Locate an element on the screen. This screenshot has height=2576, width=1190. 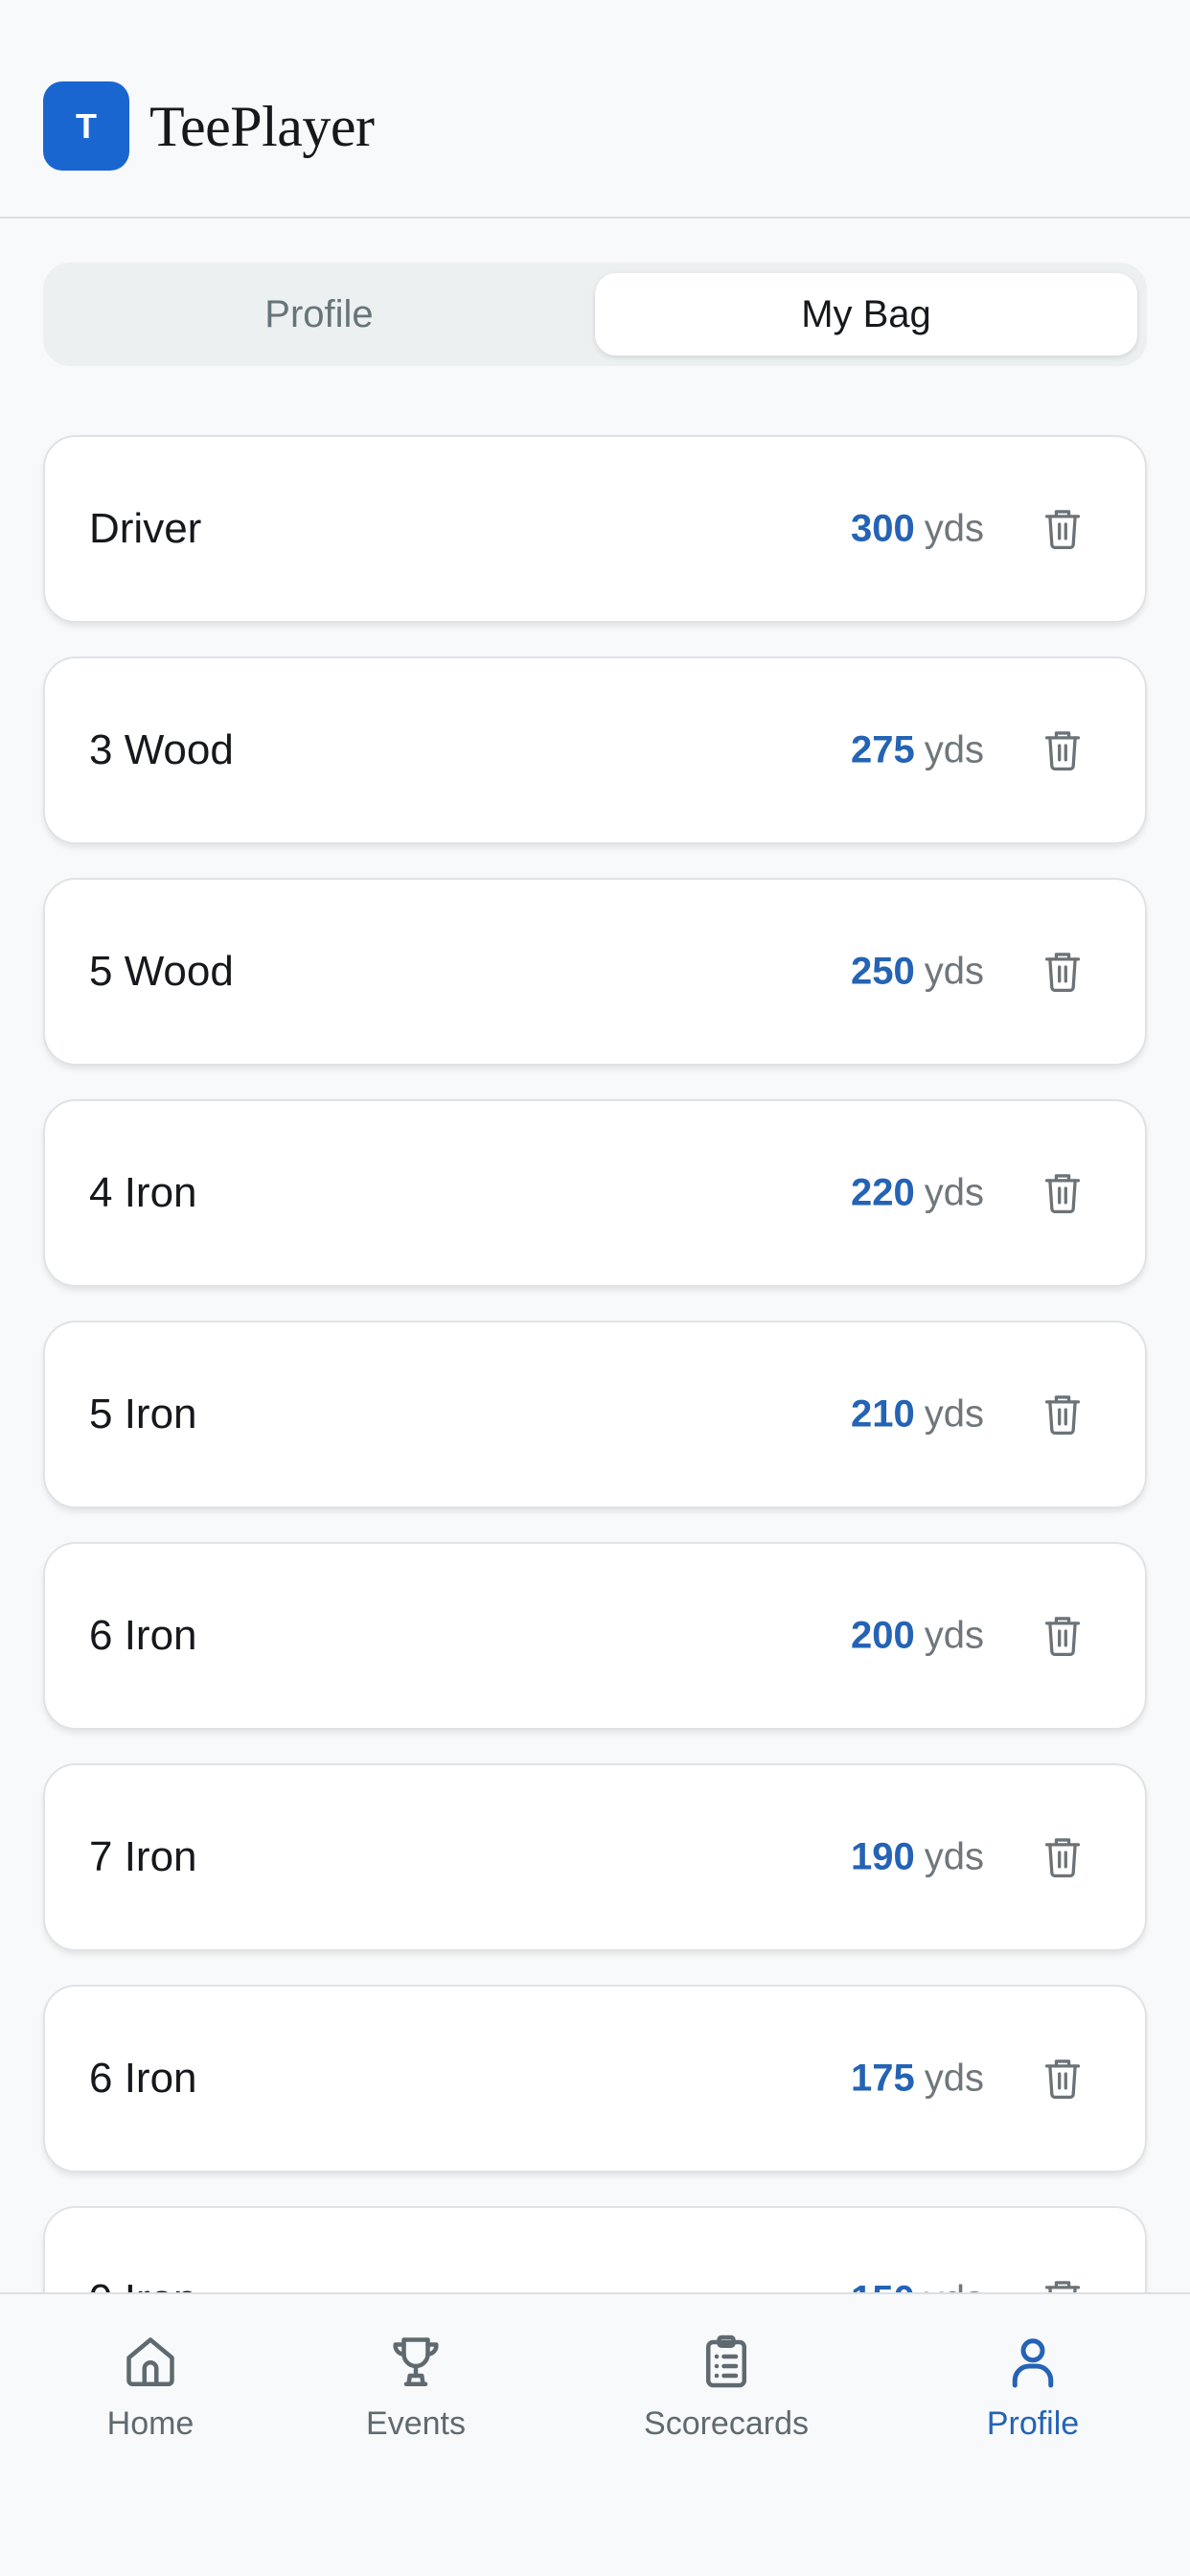
club-card-5-wood: 5 Wood 250 yds is located at coordinates (595, 972).